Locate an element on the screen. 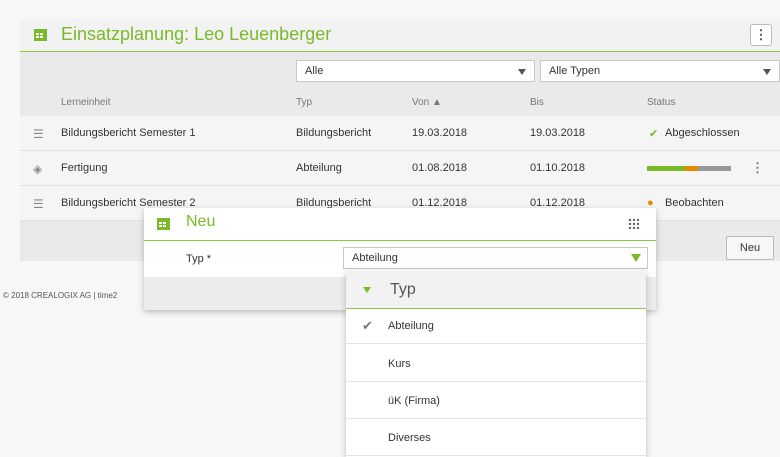 The image size is (780, 457). dropdown-option: üK (Firma) is located at coordinates (496, 401).